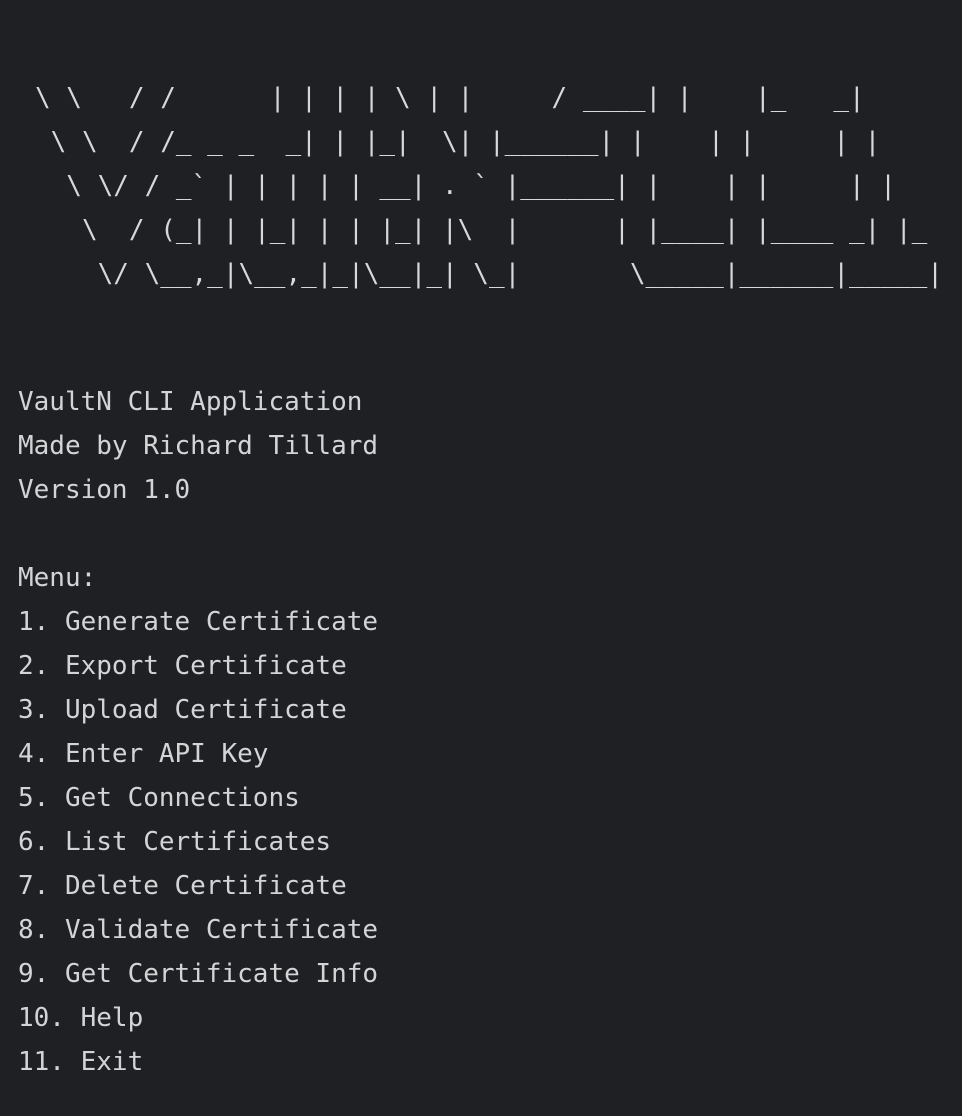 This screenshot has height=1116, width=962. I want to click on menu-item-delete-certificate: 7. Delete Certificate, so click(182, 886).